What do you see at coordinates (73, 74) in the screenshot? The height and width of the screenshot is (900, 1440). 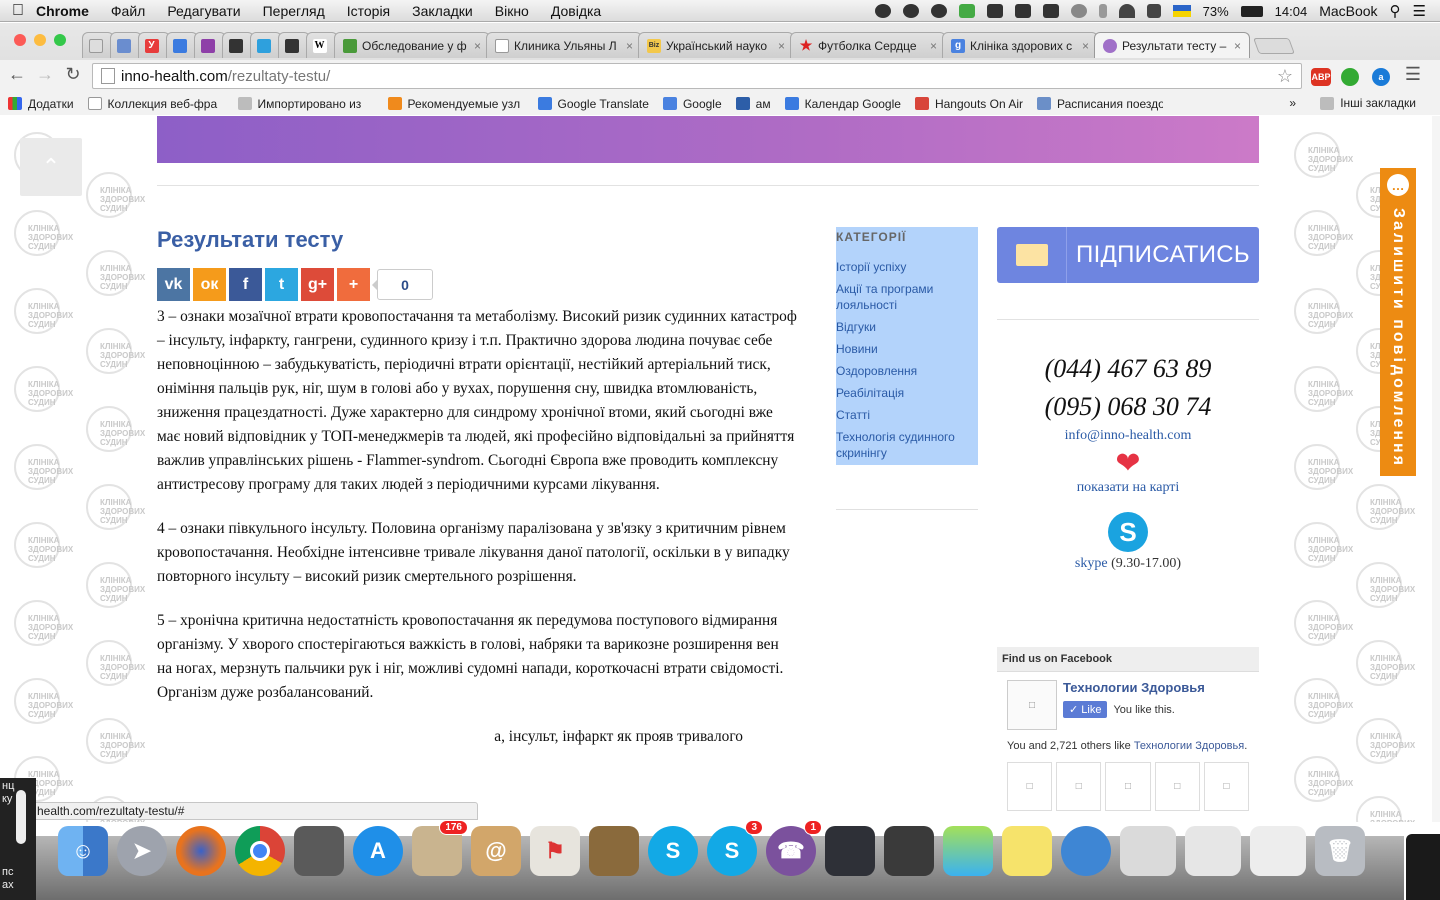 I see `reload-icon: ↻` at bounding box center [73, 74].